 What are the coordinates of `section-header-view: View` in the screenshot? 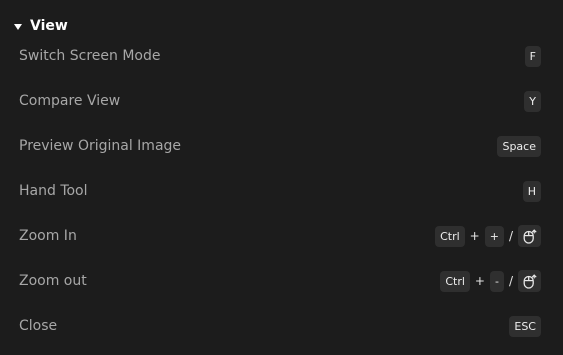 It's located at (41, 26).